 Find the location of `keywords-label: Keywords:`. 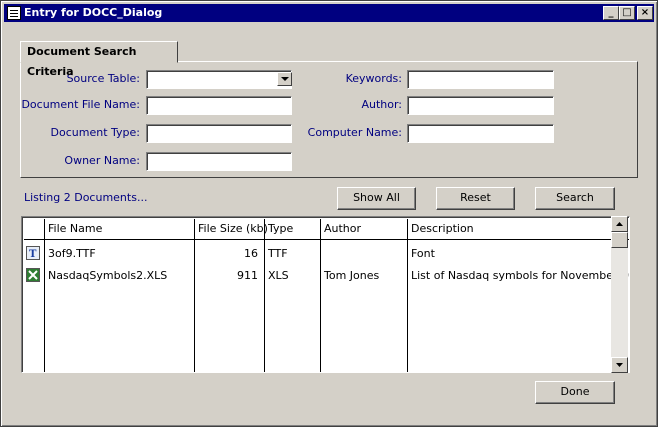

keywords-label: Keywords: is located at coordinates (373, 78).